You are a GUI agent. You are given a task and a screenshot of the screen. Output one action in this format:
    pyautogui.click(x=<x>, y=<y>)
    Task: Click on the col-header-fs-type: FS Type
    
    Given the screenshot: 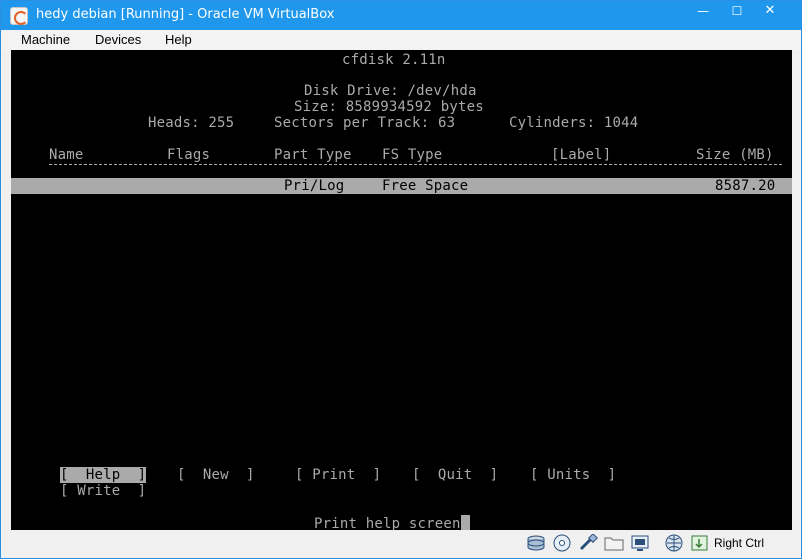 What is the action you would take?
    pyautogui.click(x=412, y=155)
    